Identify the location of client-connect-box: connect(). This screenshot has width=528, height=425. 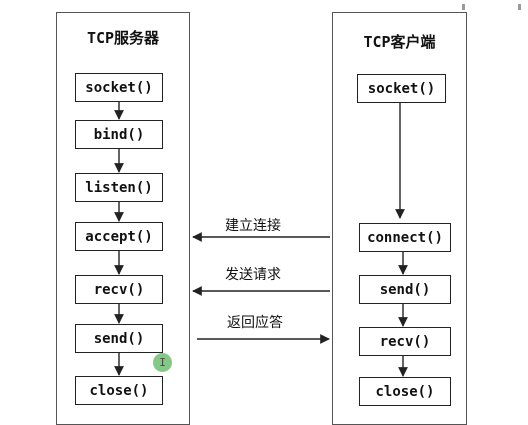
(405, 237).